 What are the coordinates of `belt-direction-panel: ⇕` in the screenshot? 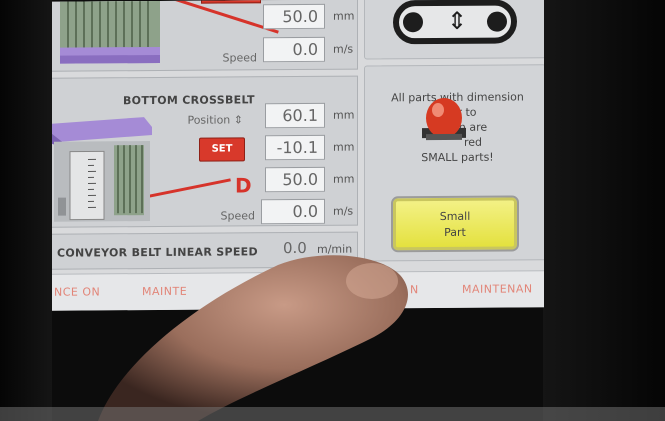 It's located at (454, 30).